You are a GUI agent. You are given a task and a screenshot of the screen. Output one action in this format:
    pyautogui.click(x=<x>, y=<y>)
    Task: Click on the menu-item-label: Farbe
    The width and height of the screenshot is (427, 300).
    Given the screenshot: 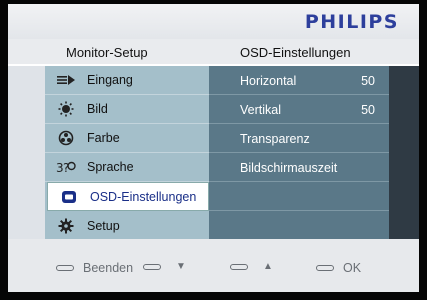 What is the action you would take?
    pyautogui.click(x=103, y=138)
    